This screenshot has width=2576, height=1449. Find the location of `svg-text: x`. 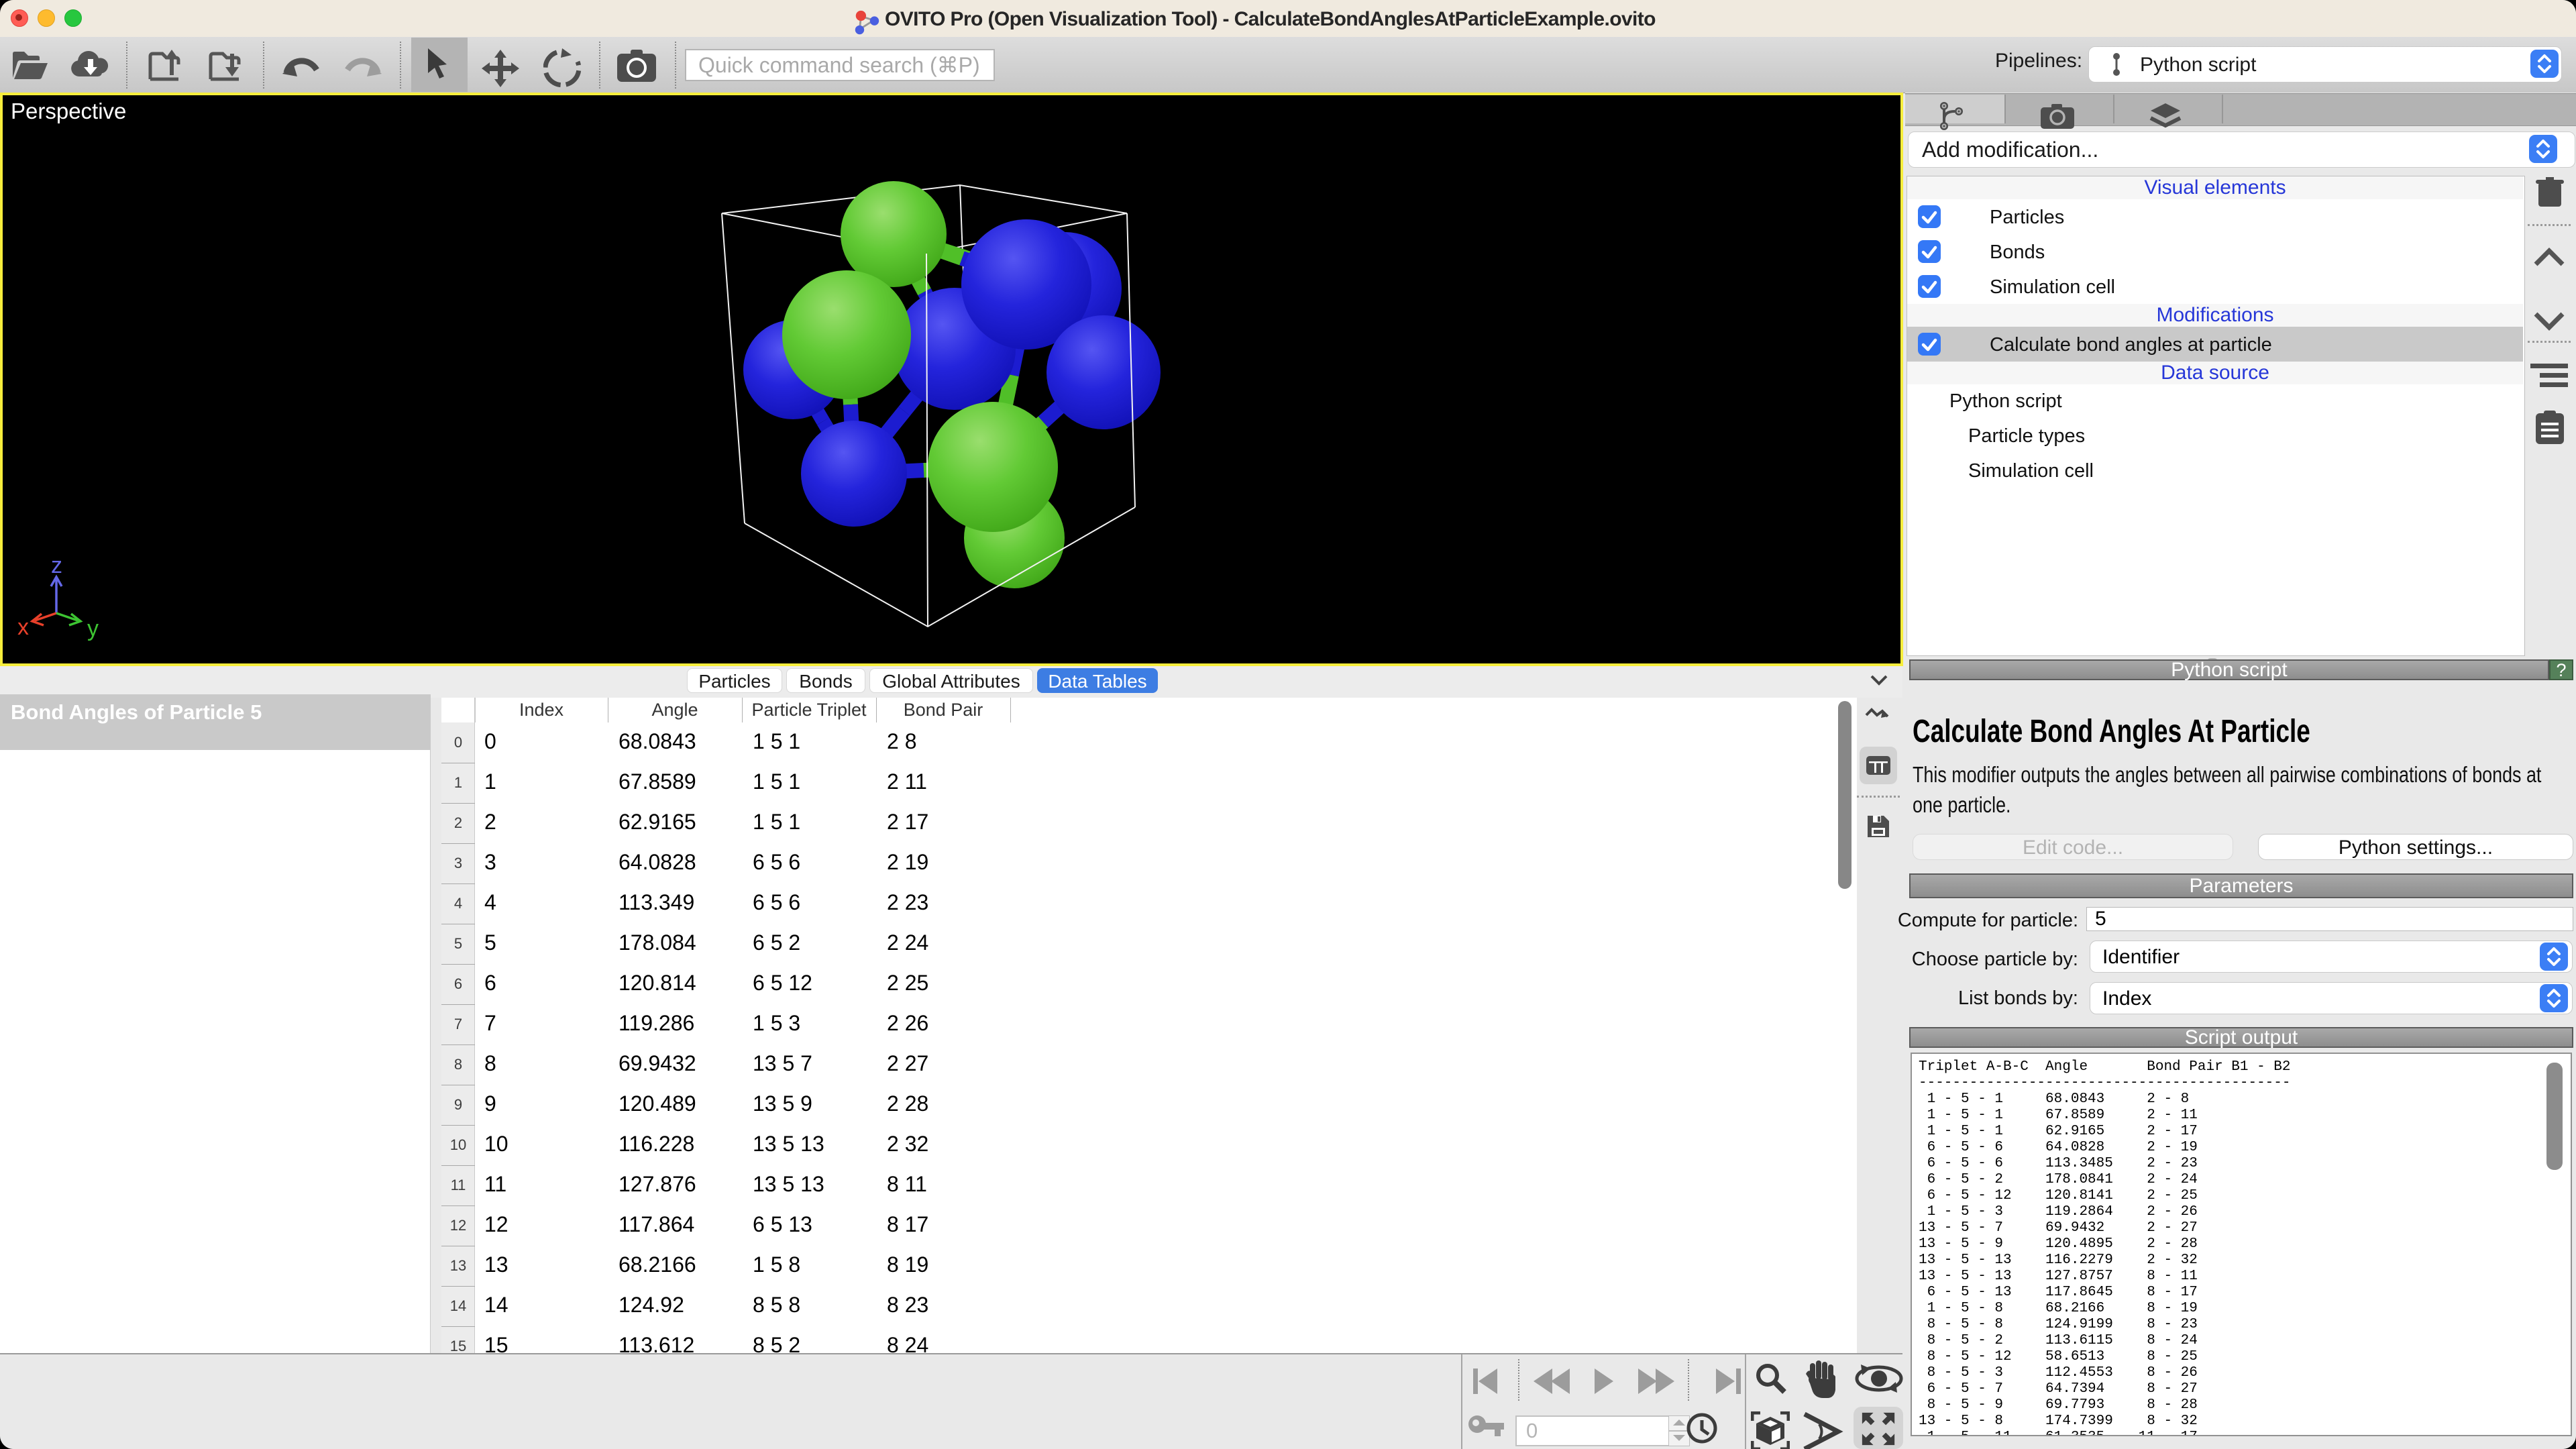

svg-text: x is located at coordinates (23, 627).